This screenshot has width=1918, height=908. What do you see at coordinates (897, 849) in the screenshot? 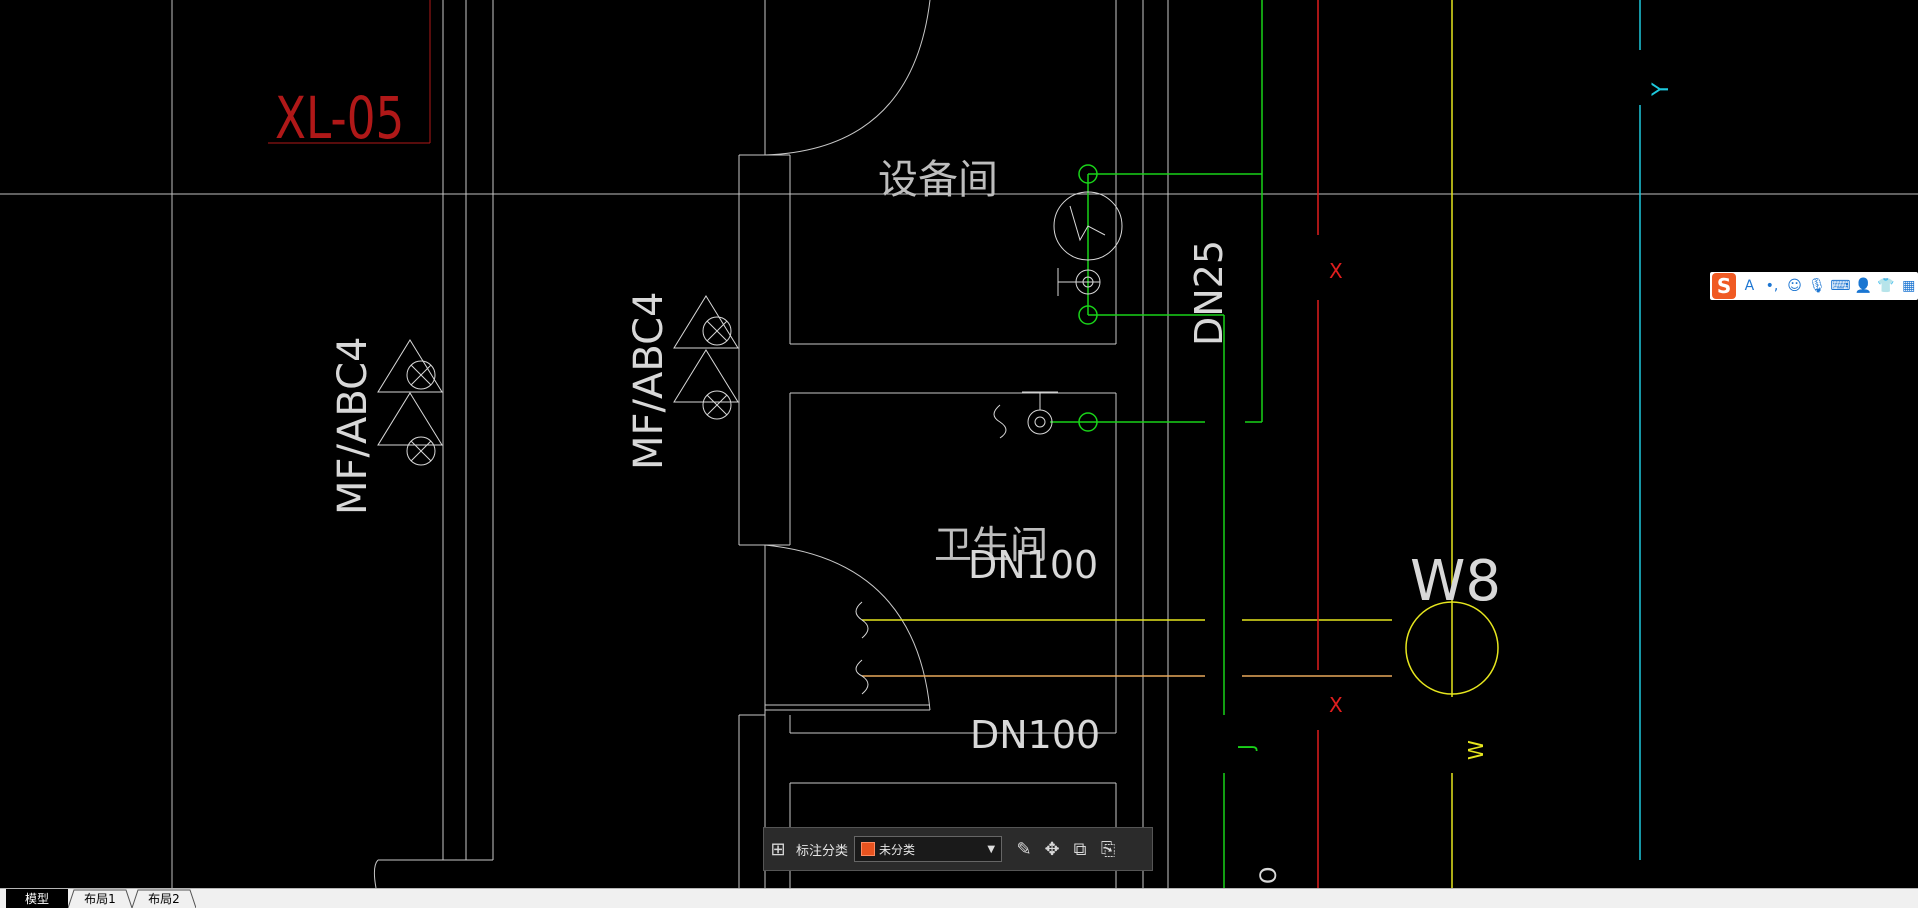
I see `category-value: 未分类` at bounding box center [897, 849].